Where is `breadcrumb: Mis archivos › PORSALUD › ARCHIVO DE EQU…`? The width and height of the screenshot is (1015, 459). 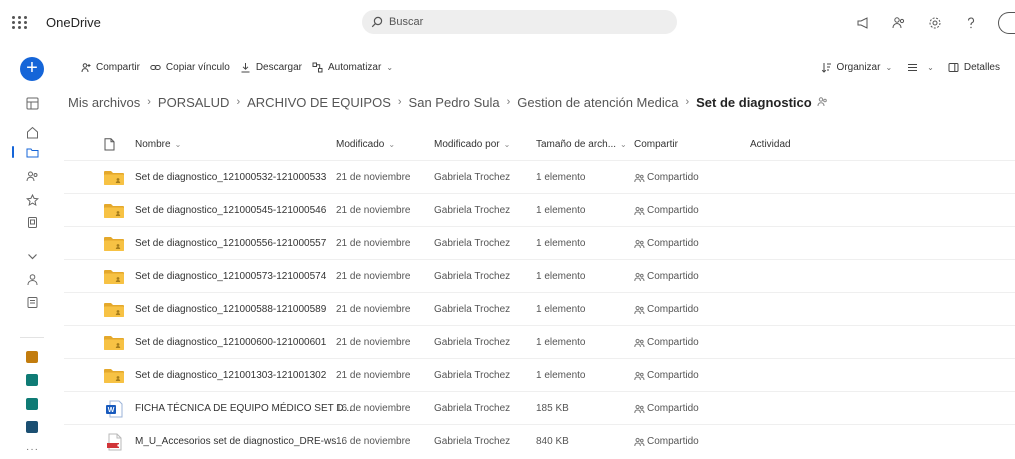 breadcrumb: Mis archivos › PORSALUD › ARCHIVO DE EQU… is located at coordinates (448, 102).